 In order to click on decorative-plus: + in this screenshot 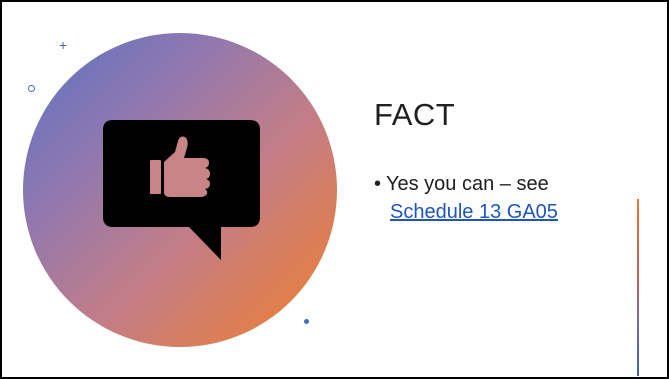, I will do `click(63, 45)`.